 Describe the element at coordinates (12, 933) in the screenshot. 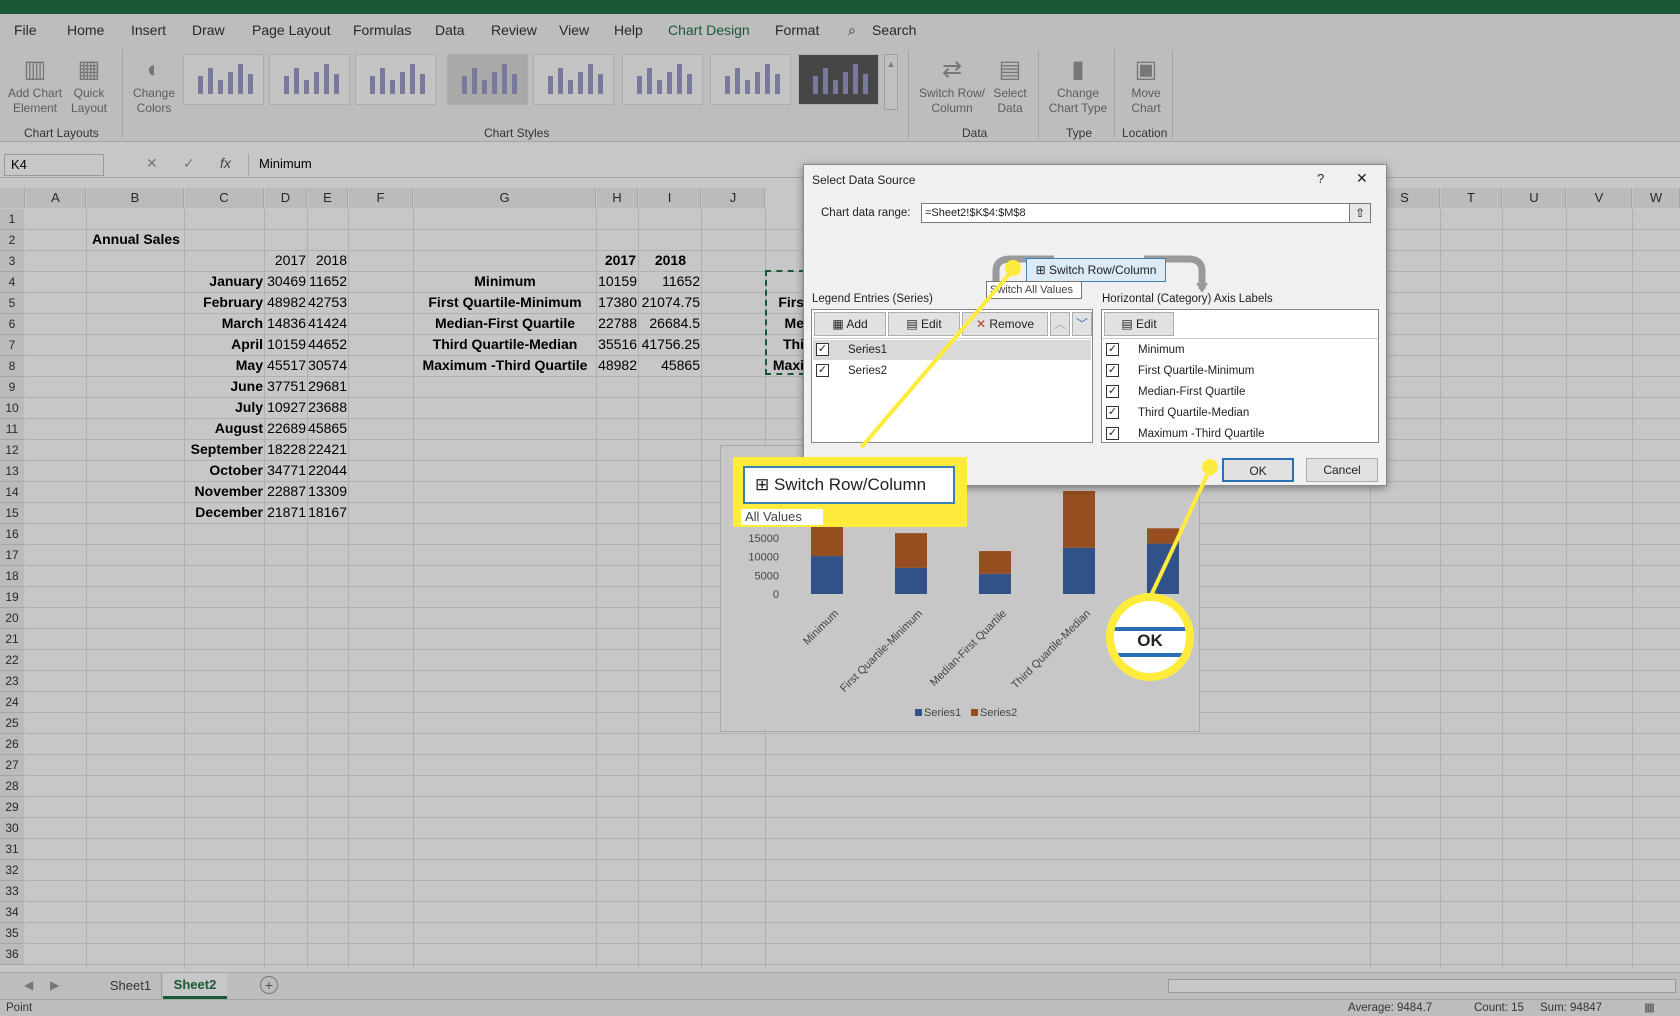

I see `row-header: 35` at that location.